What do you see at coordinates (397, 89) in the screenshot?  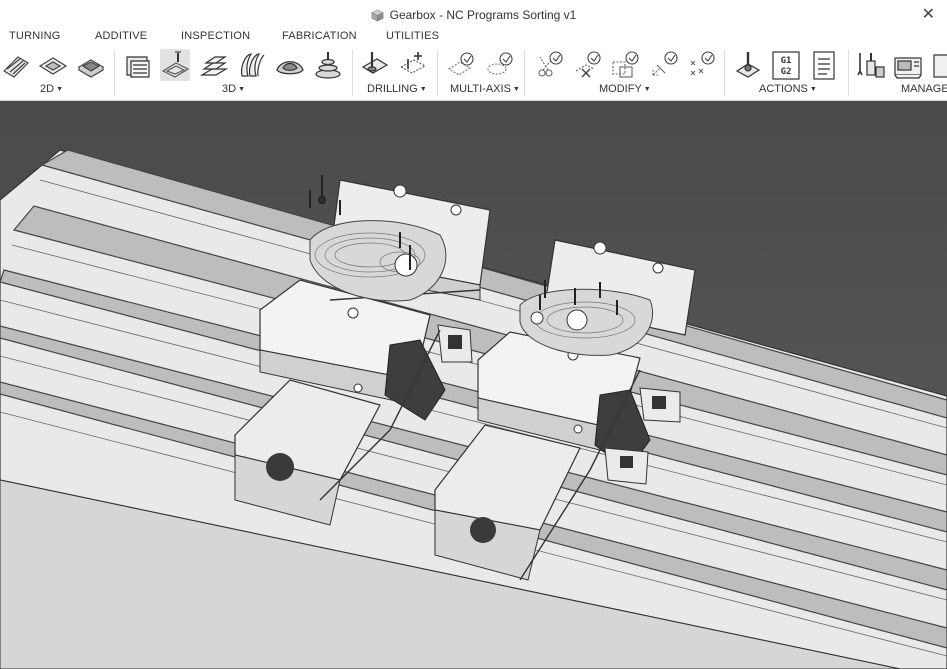 I see `group-drilling: DRILLING ▼` at bounding box center [397, 89].